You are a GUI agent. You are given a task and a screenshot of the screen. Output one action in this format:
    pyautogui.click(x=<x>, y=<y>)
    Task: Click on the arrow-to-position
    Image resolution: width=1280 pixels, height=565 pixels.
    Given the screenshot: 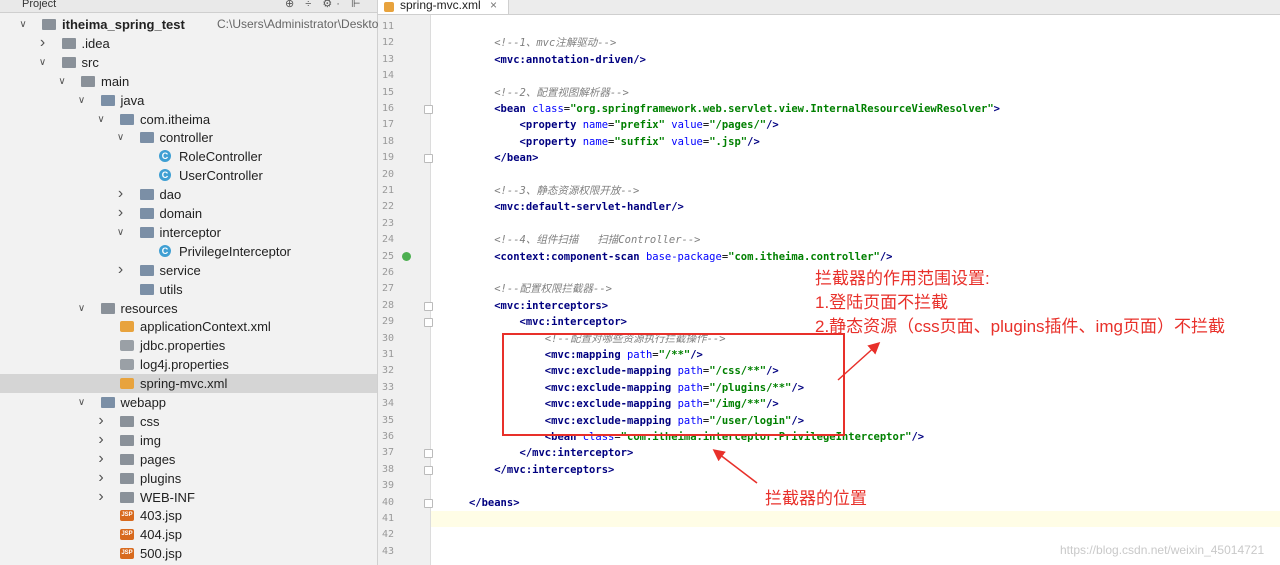 What is the action you would take?
    pyautogui.click(x=735, y=466)
    